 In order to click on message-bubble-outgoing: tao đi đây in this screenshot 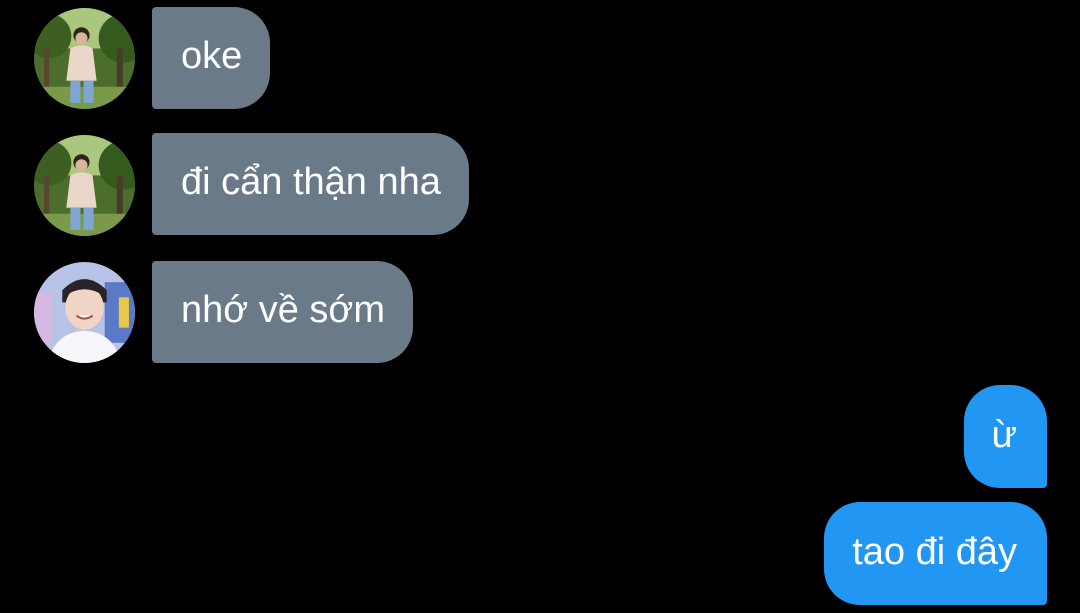, I will do `click(935, 553)`.